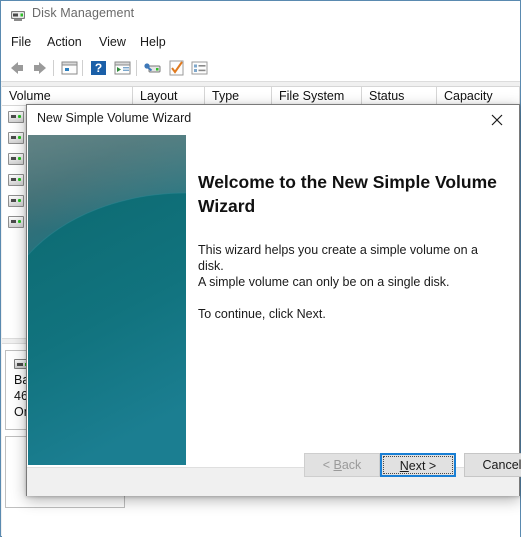 The height and width of the screenshot is (537, 521). Describe the element at coordinates (199, 68) in the screenshot. I see `list-view-icon` at that location.